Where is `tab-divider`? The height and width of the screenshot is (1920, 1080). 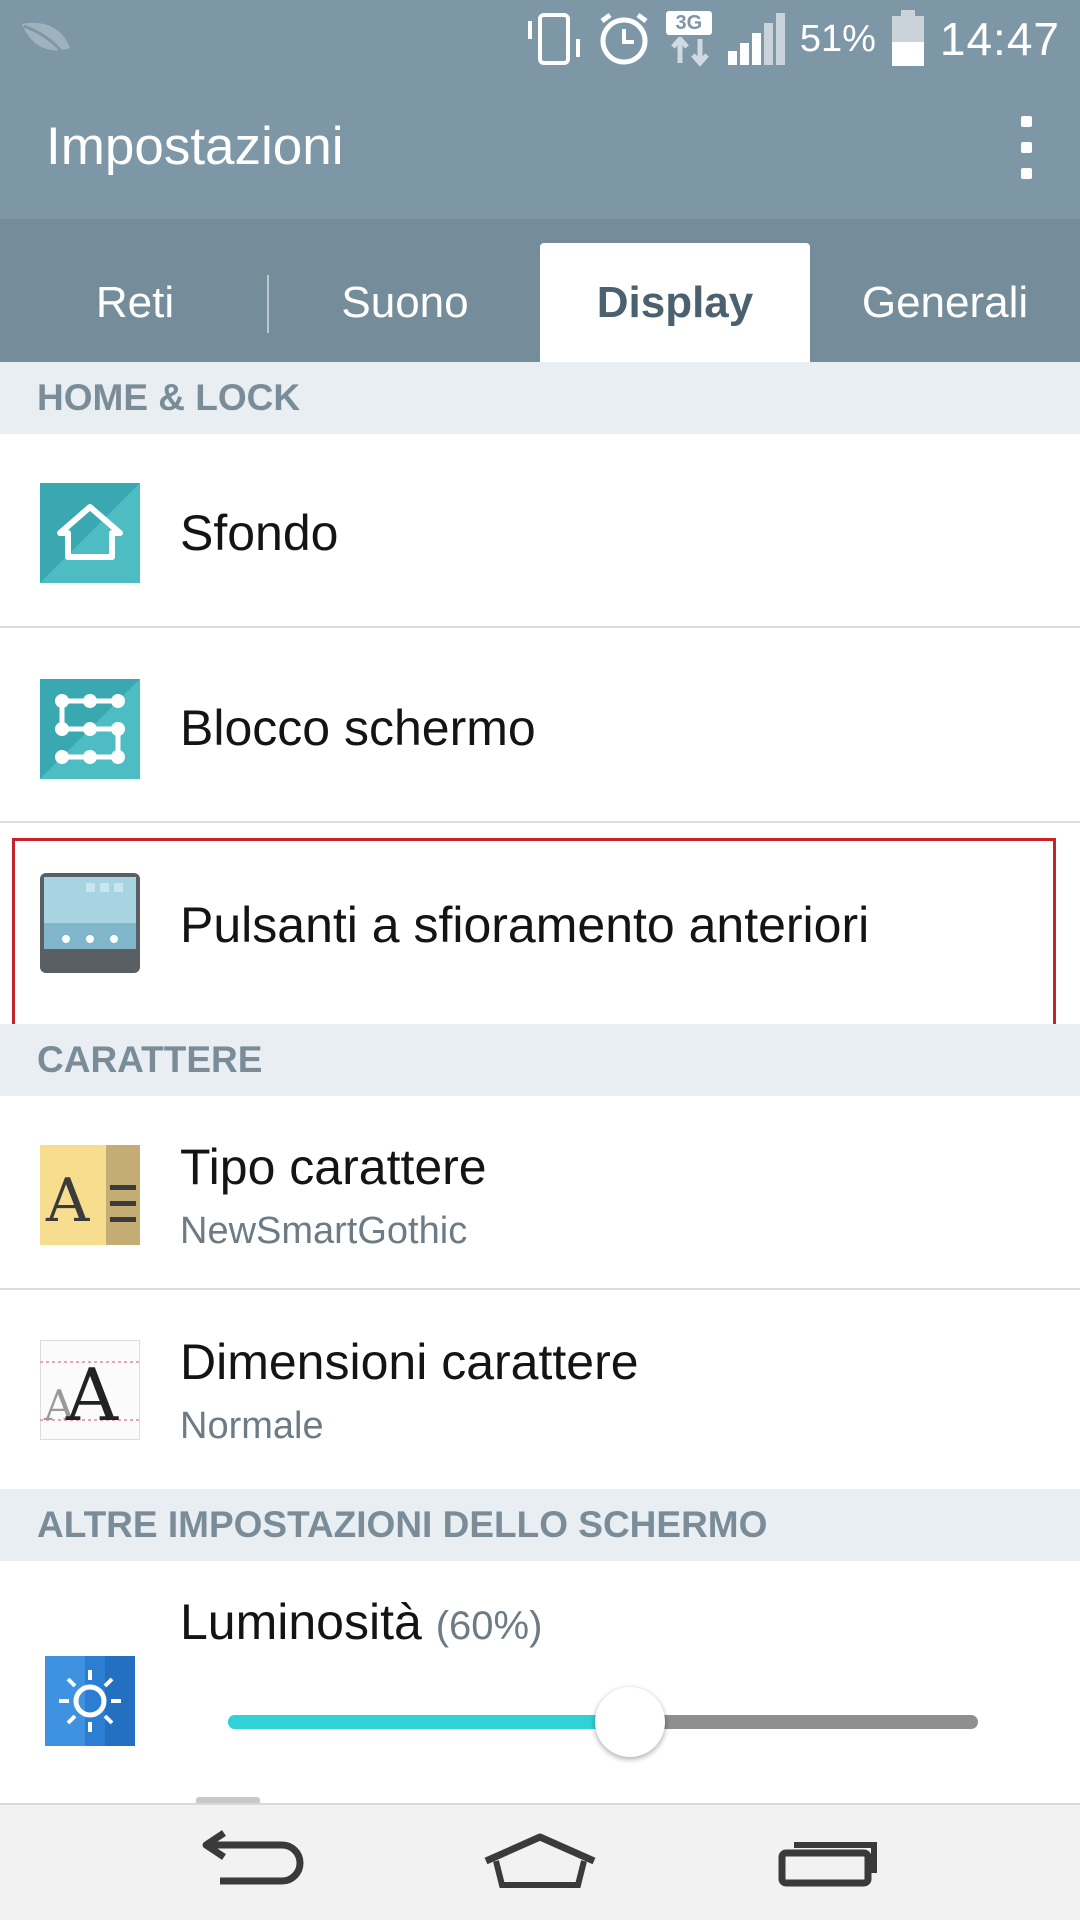
tab-divider is located at coordinates (268, 304).